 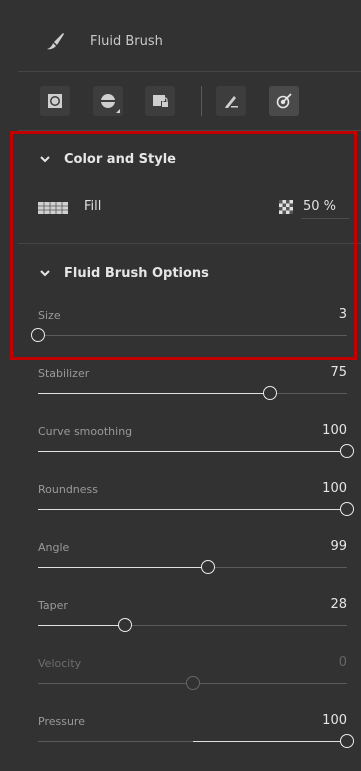 I want to click on slider-label: Curve smoothing, so click(x=85, y=431).